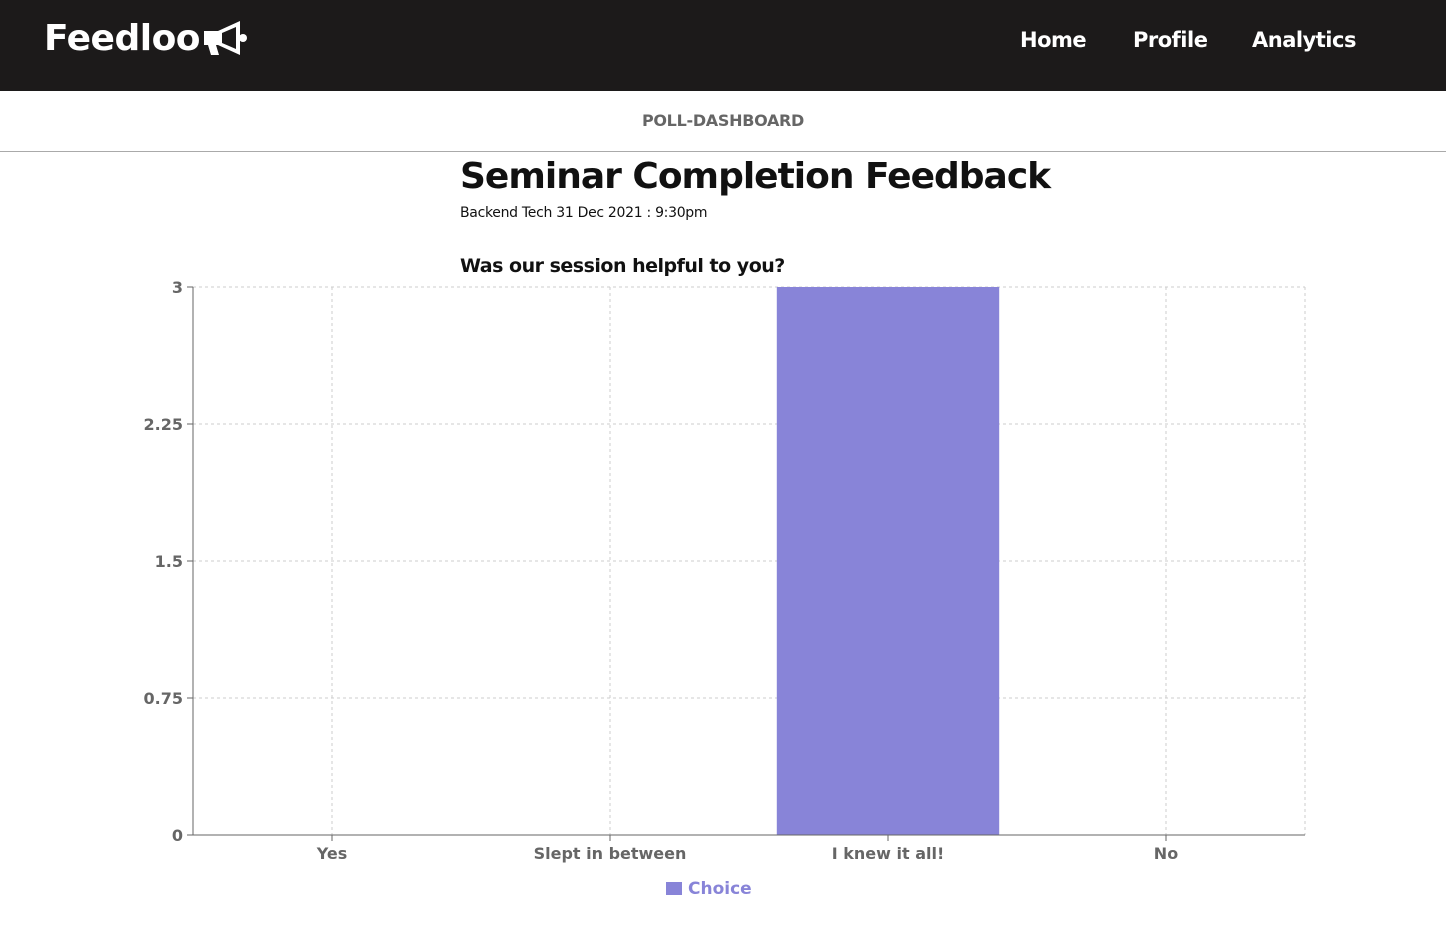  I want to click on y-tick-label: 0, so click(177, 835).